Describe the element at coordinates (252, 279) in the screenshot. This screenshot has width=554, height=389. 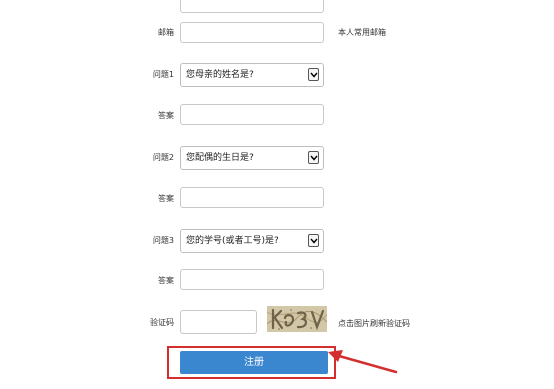
I see `answer3-input` at that location.